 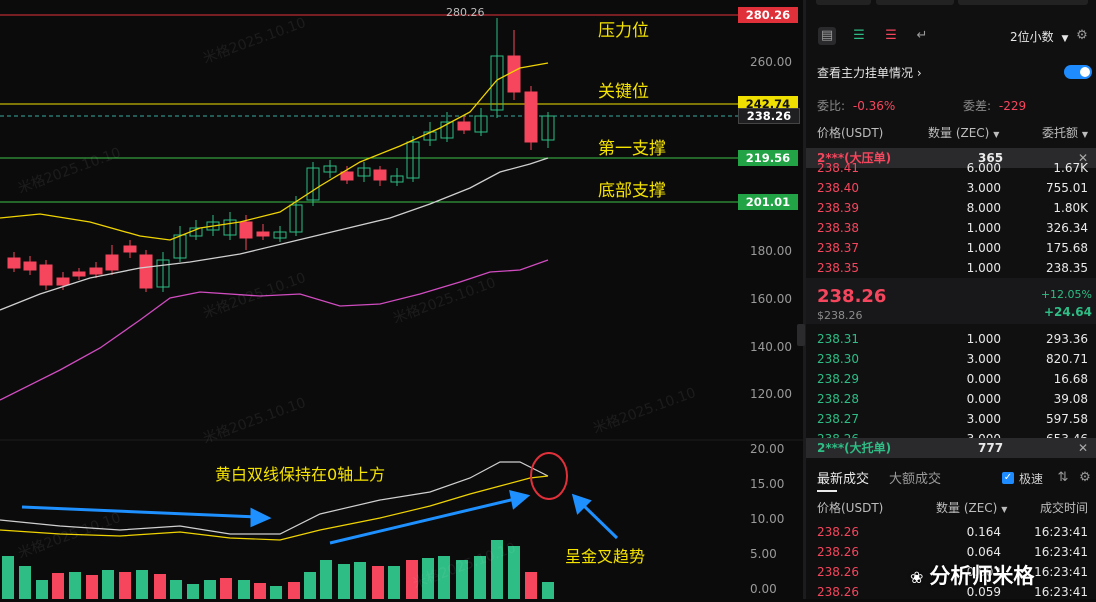 I want to click on row-price: 238.37, so click(x=838, y=248).